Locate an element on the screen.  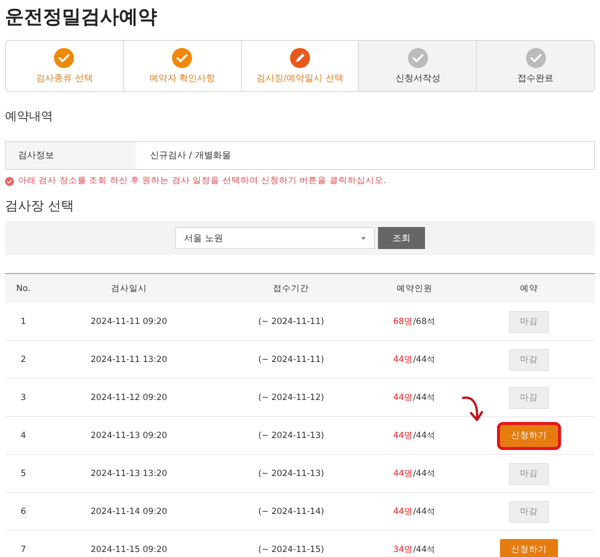
table-cell: 2024-11-14 09:20 is located at coordinates (129, 511).